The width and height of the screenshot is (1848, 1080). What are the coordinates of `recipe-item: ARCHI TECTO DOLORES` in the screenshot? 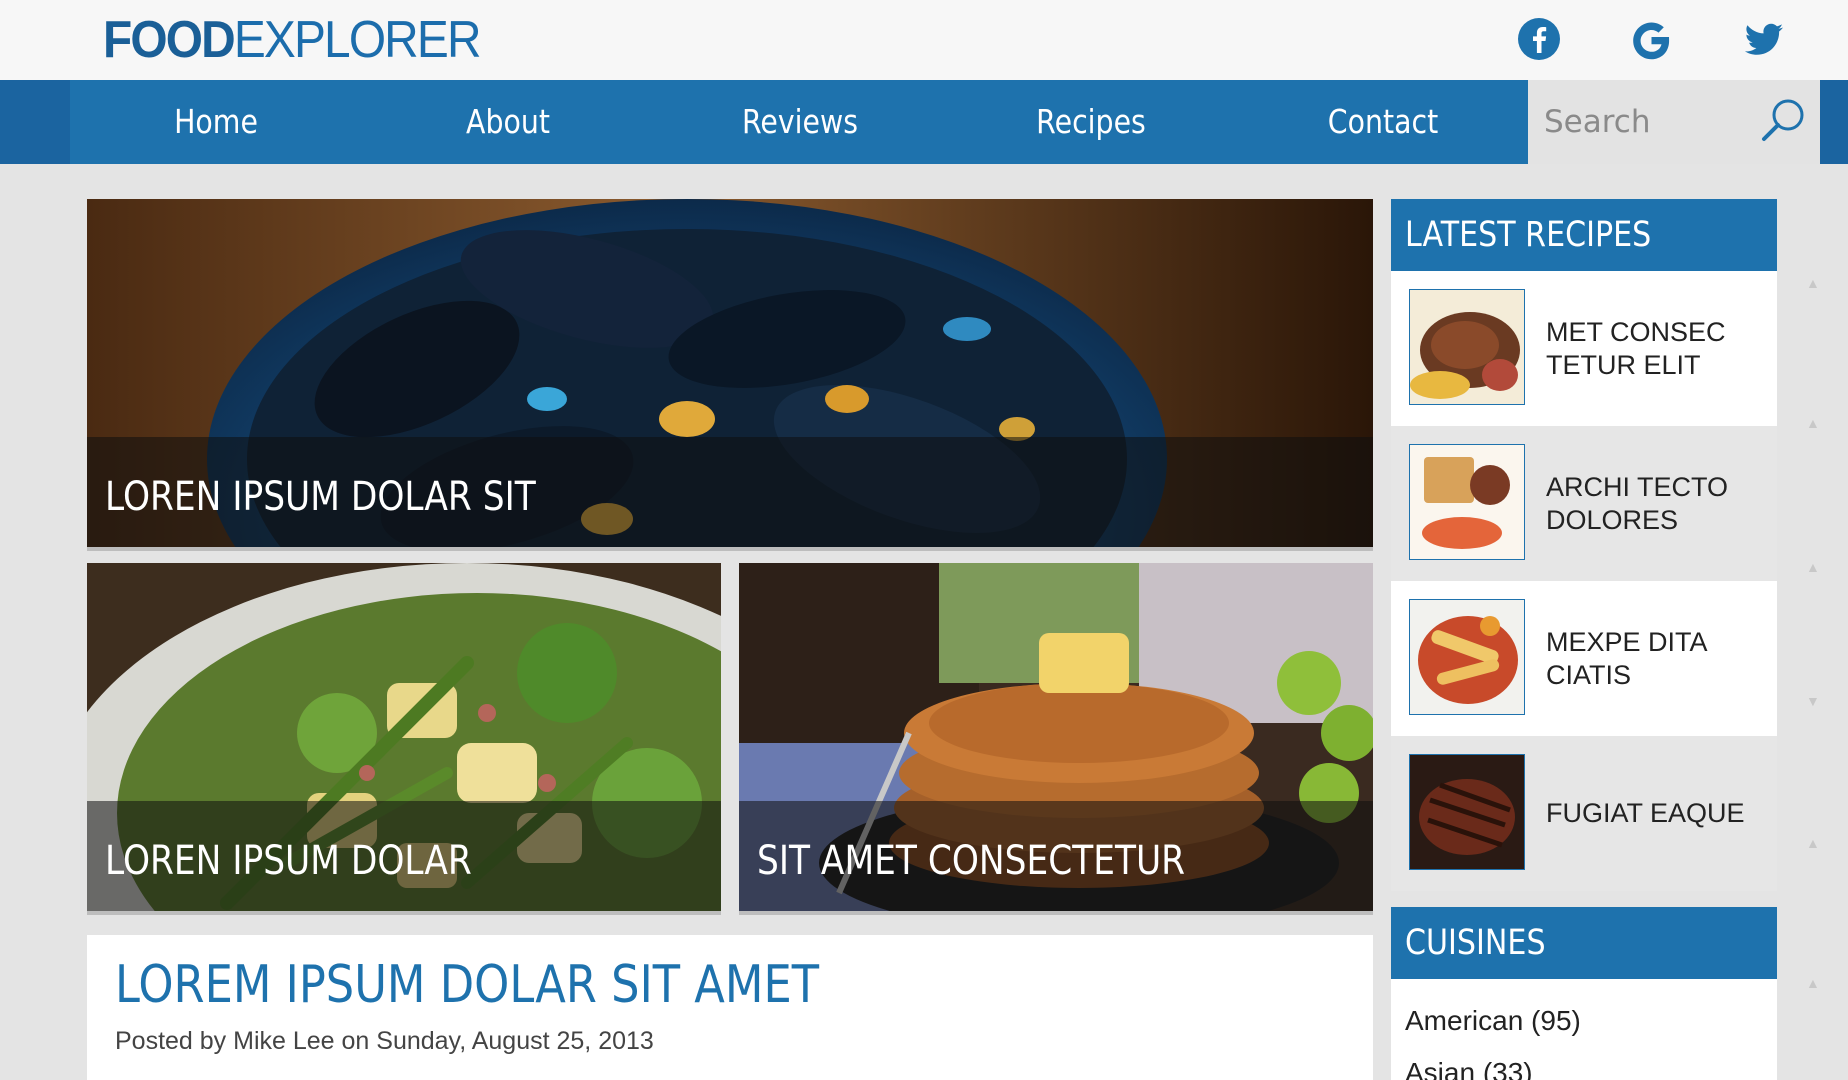 It's located at (1584, 503).